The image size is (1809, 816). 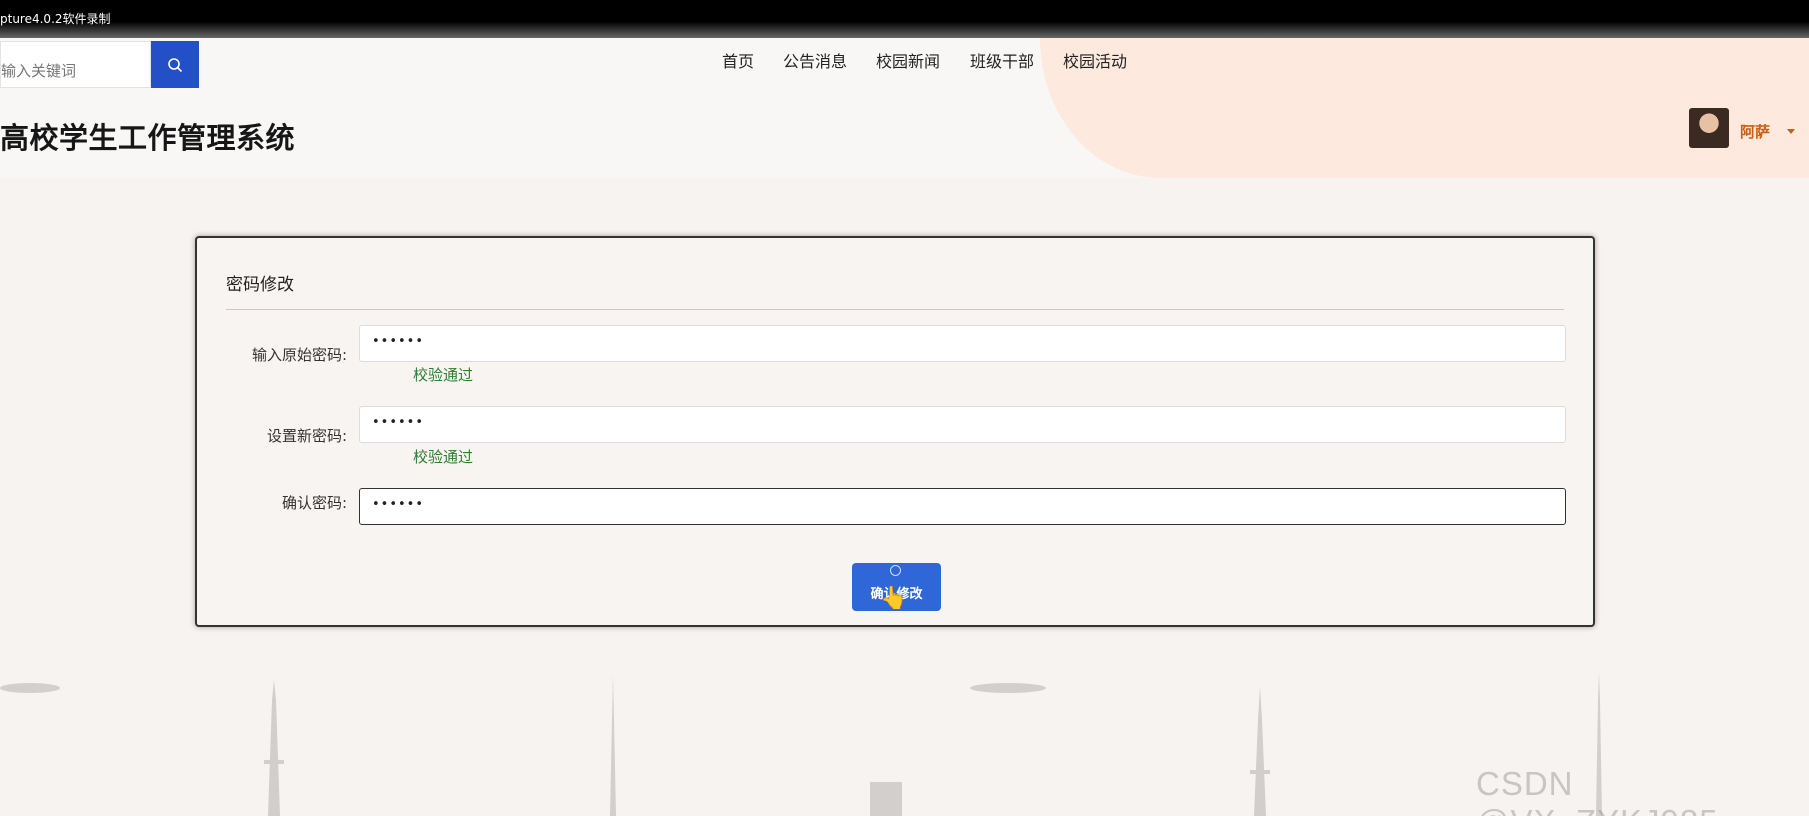 What do you see at coordinates (1791, 131) in the screenshot?
I see `chevron-down-icon` at bounding box center [1791, 131].